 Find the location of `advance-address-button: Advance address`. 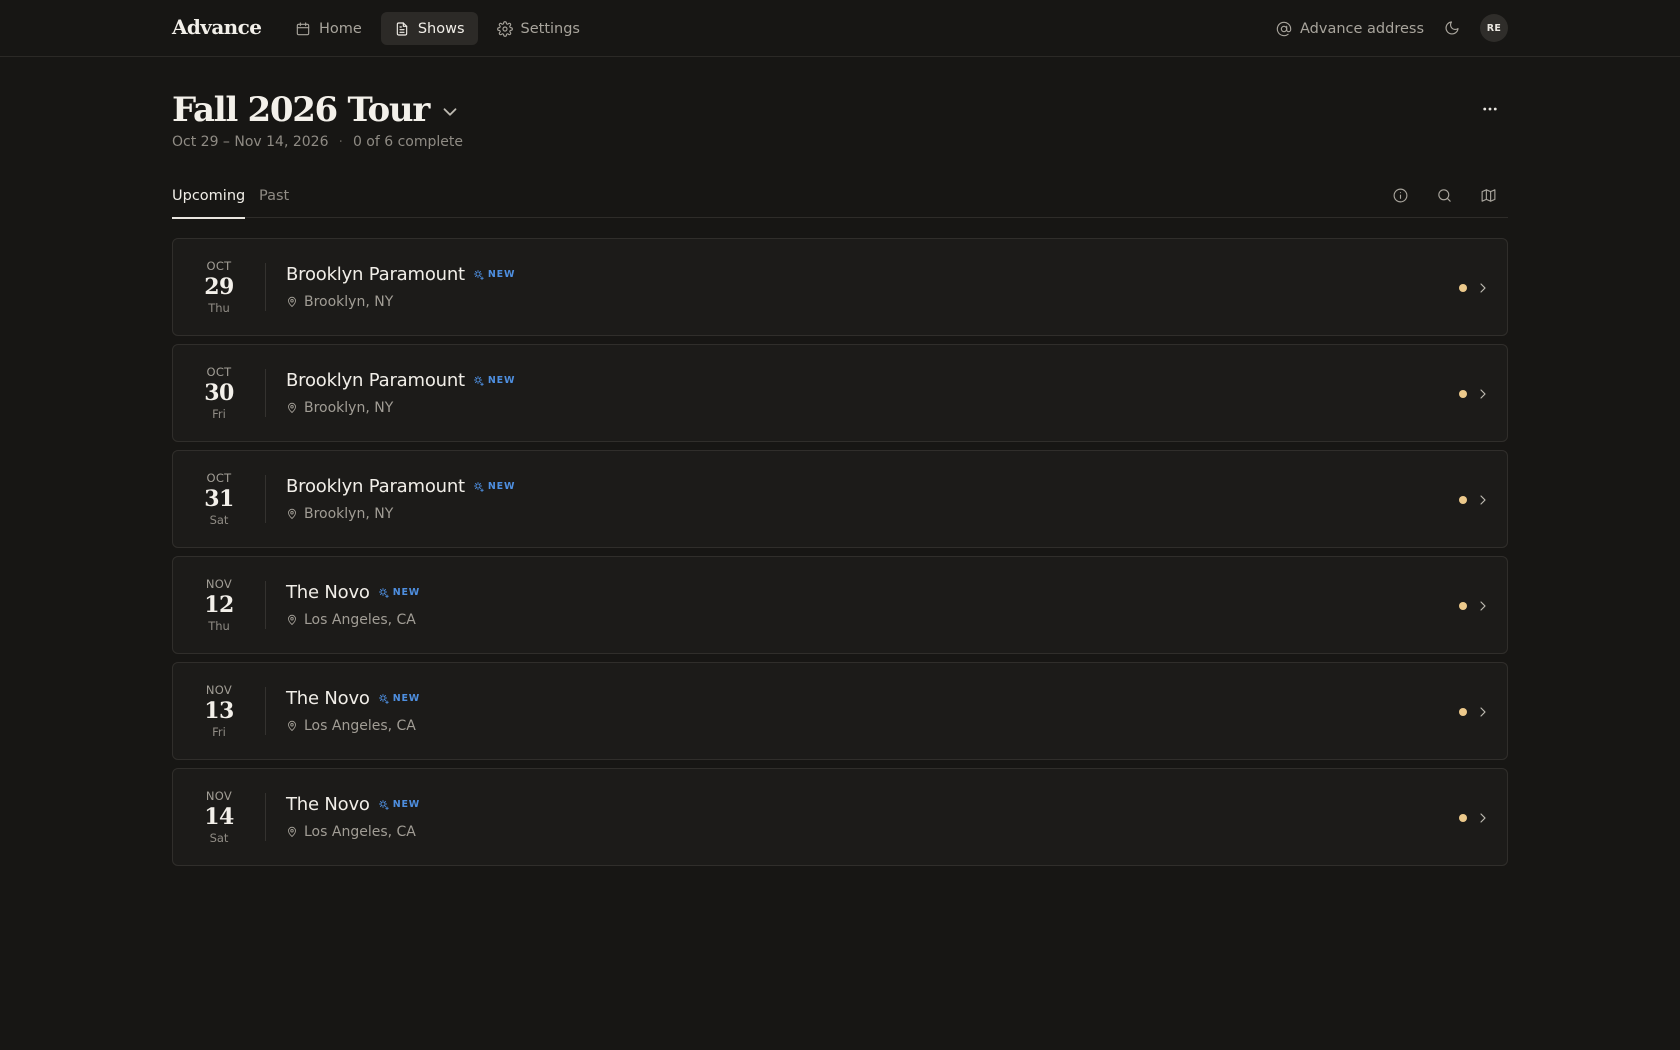

advance-address-button: Advance address is located at coordinates (1350, 28).